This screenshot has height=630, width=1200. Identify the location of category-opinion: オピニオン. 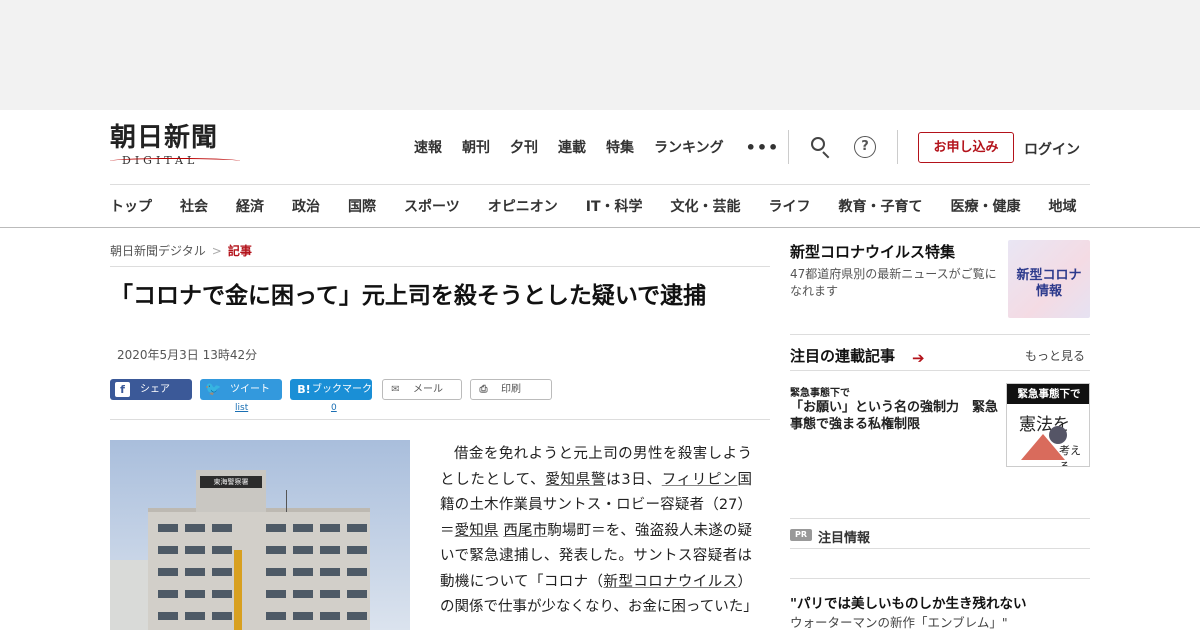
(523, 206).